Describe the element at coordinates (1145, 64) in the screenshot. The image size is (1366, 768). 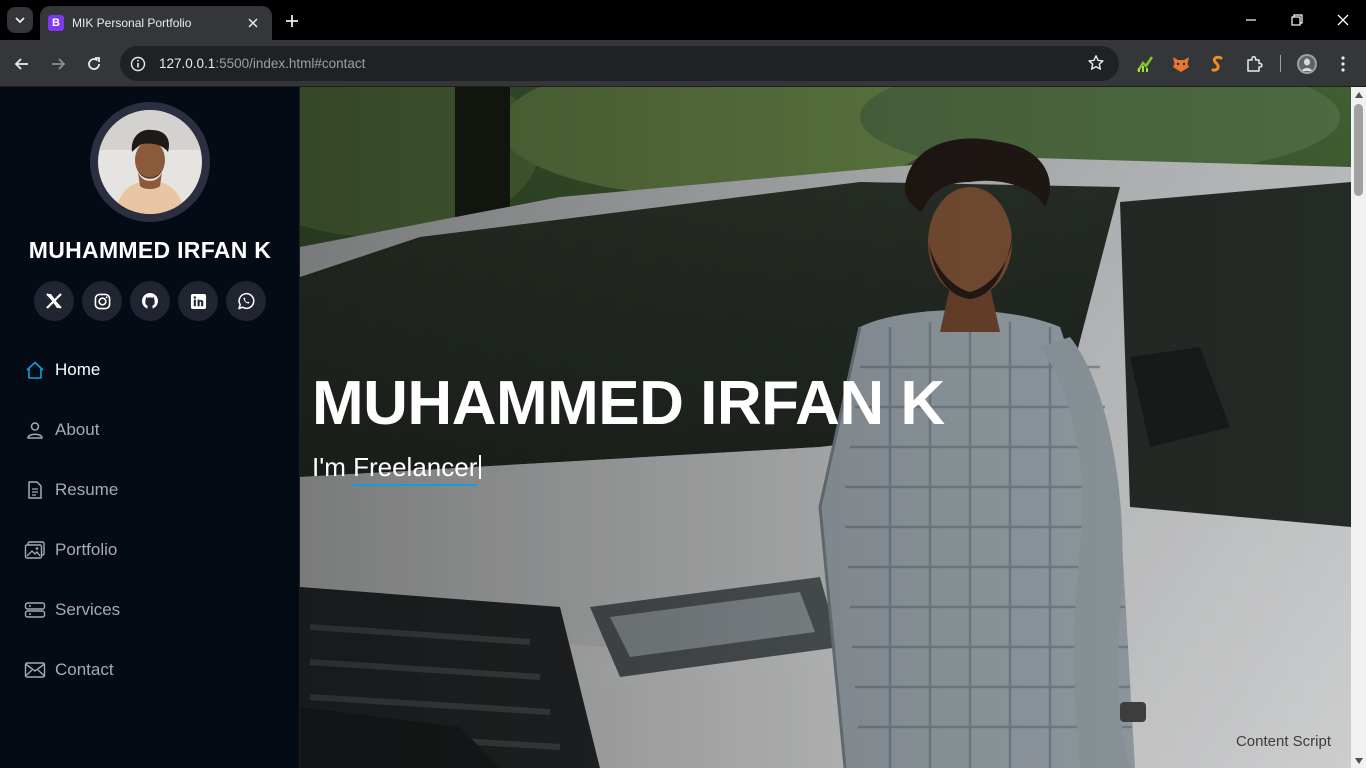
I see `extension-chart-icon` at that location.